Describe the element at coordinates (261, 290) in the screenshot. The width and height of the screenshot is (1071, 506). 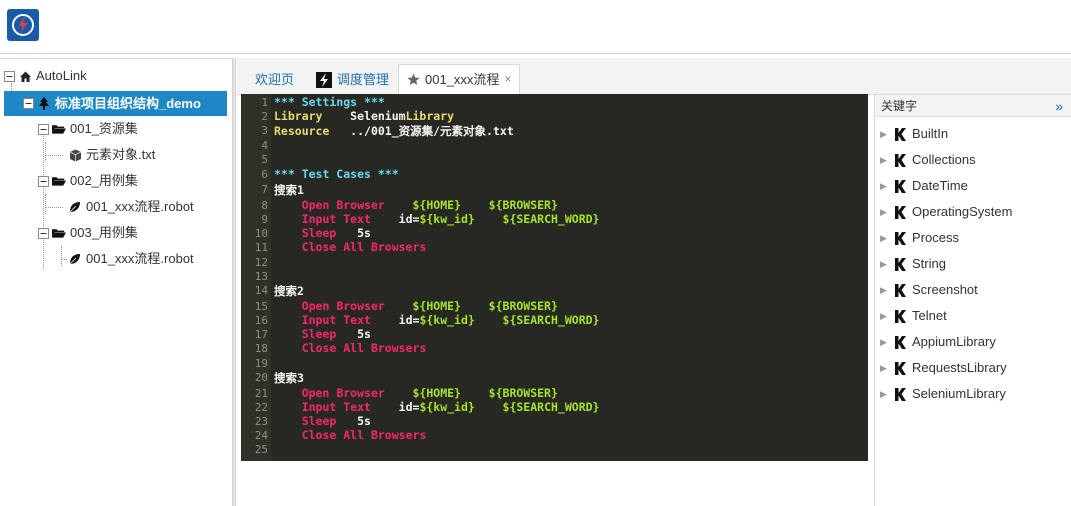
I see `line-number: 14` at that location.